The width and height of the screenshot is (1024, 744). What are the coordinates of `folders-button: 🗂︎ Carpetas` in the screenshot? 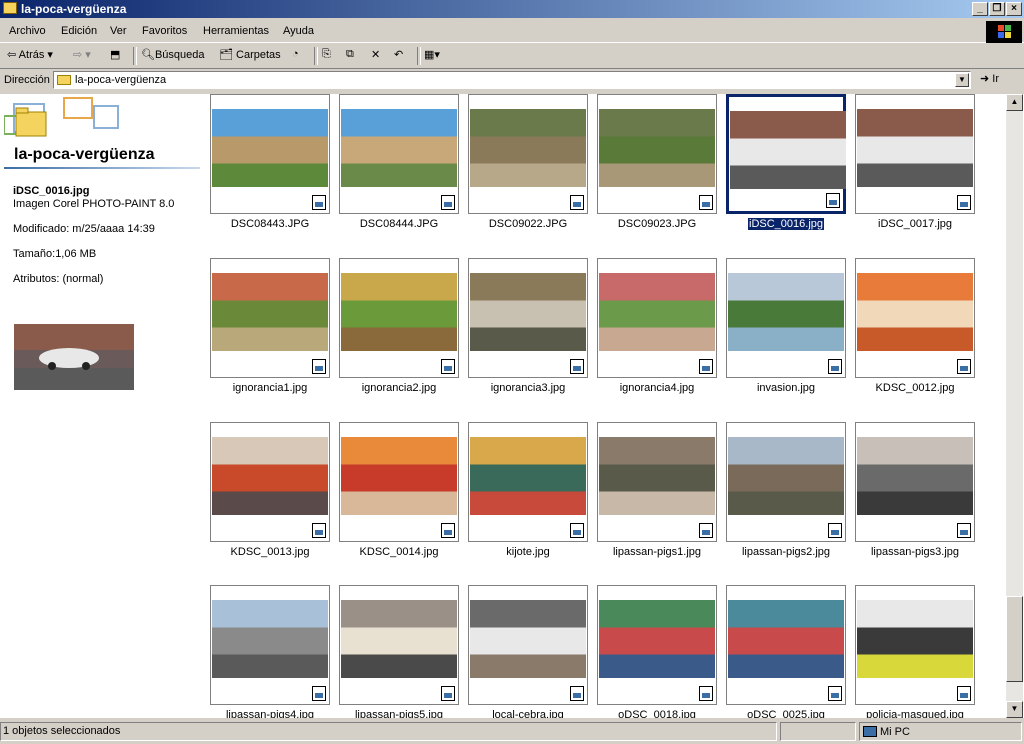 It's located at (250, 54).